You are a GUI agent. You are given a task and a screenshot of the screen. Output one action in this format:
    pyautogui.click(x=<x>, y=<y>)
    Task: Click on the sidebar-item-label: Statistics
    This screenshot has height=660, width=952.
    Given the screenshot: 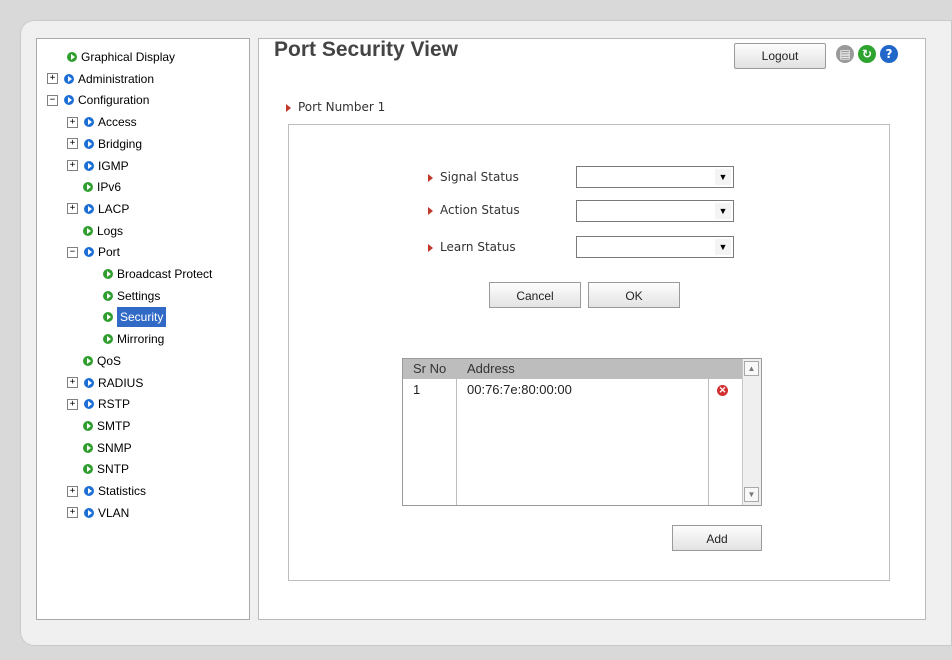 What is the action you would take?
    pyautogui.click(x=122, y=491)
    